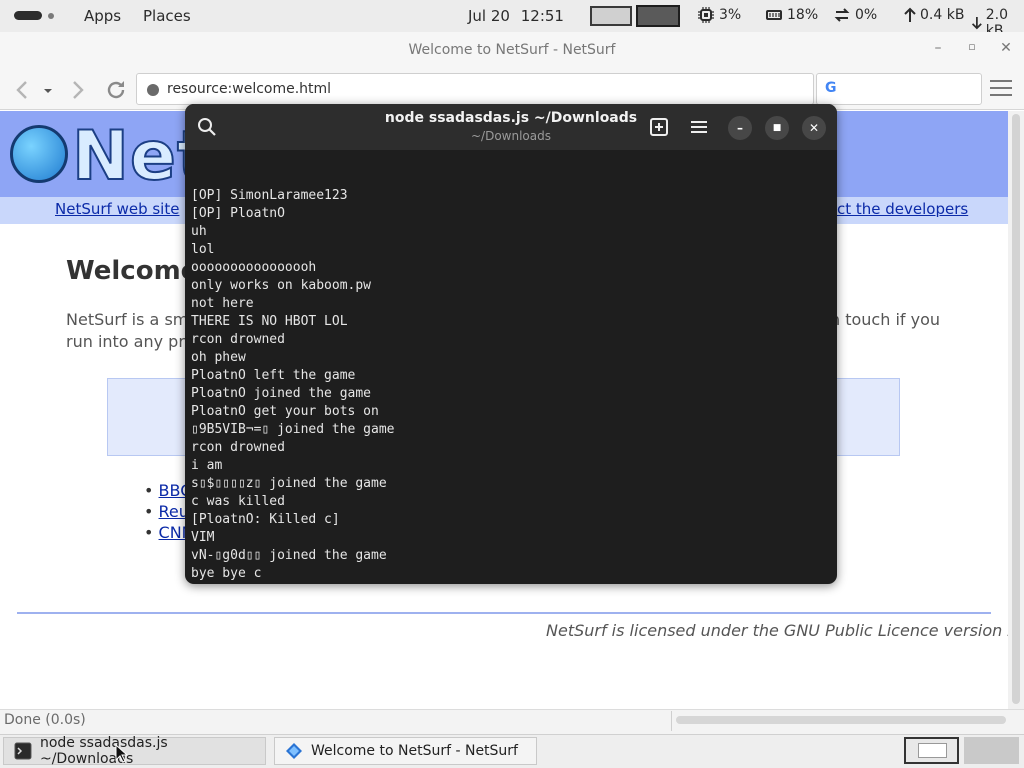  I want to click on net-upload-value: 0.4 kB, so click(942, 15).